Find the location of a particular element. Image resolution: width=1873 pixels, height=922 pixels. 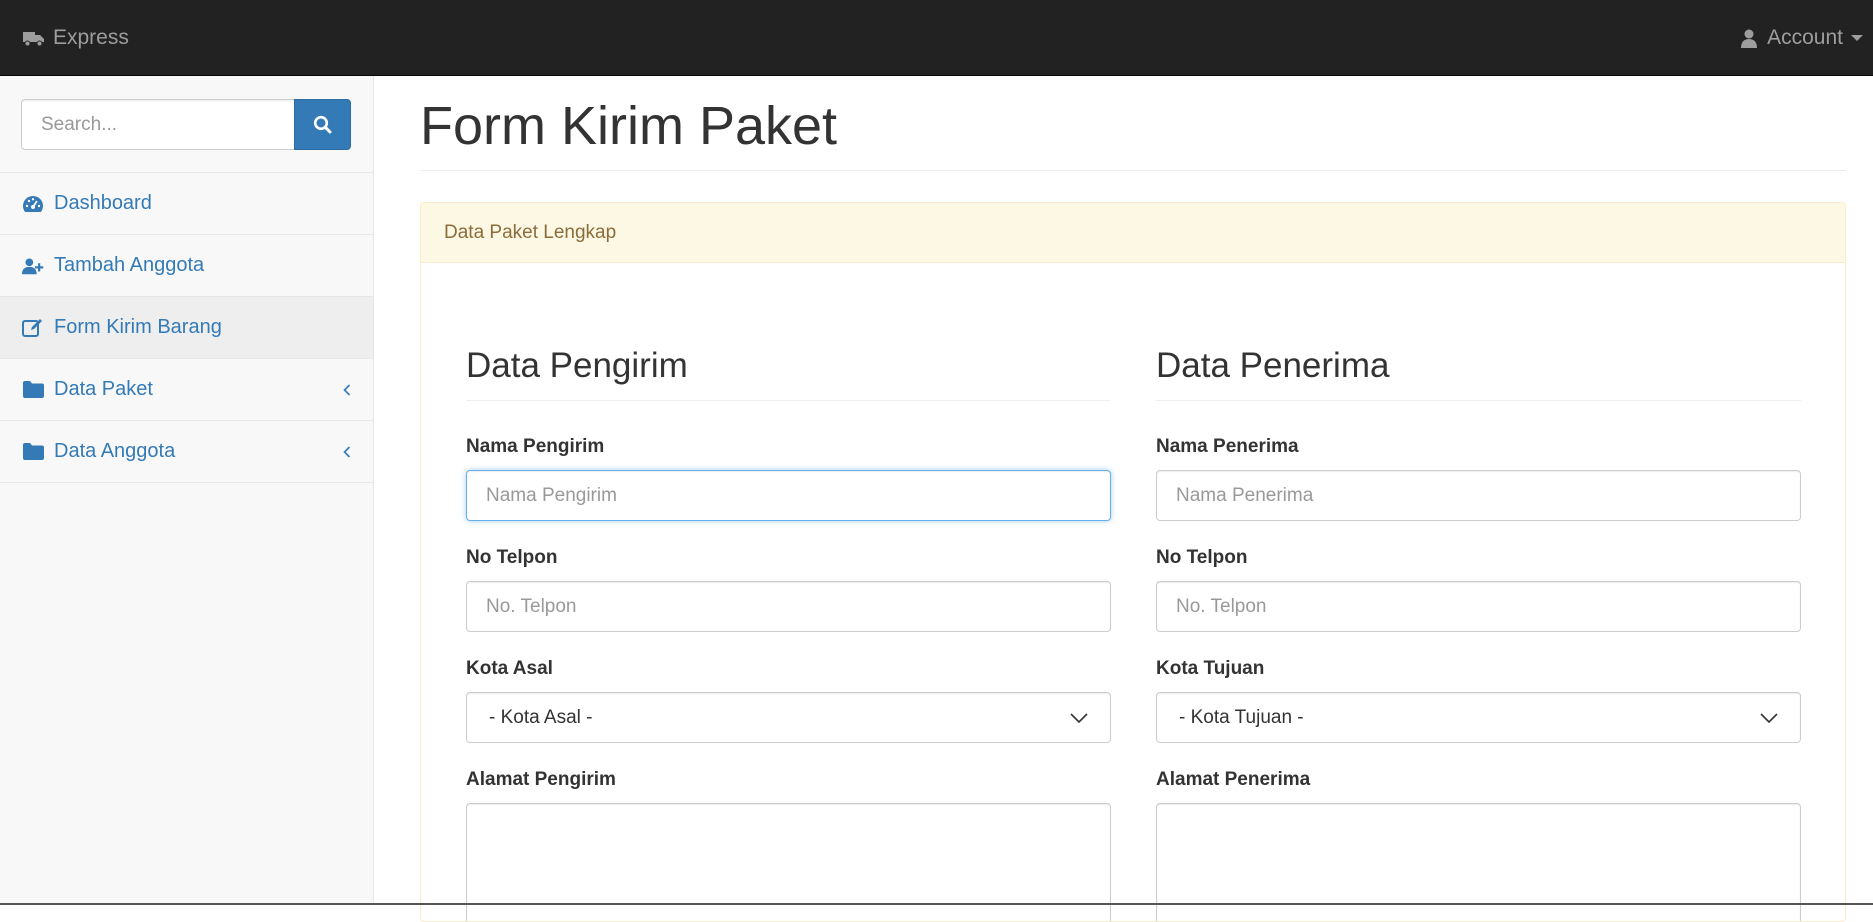

user-plus-icon is located at coordinates (33, 266).